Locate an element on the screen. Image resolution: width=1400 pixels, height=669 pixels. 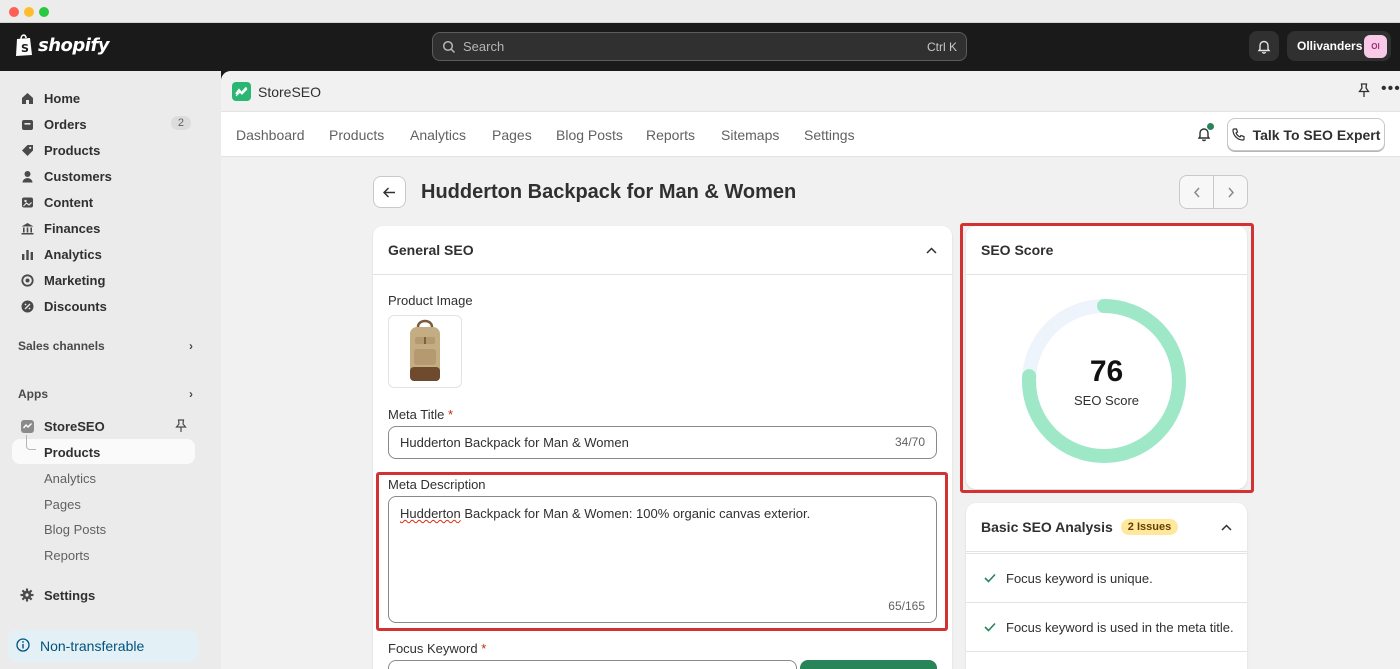
shopify-bag-icon: S is located at coordinates (24, 45).